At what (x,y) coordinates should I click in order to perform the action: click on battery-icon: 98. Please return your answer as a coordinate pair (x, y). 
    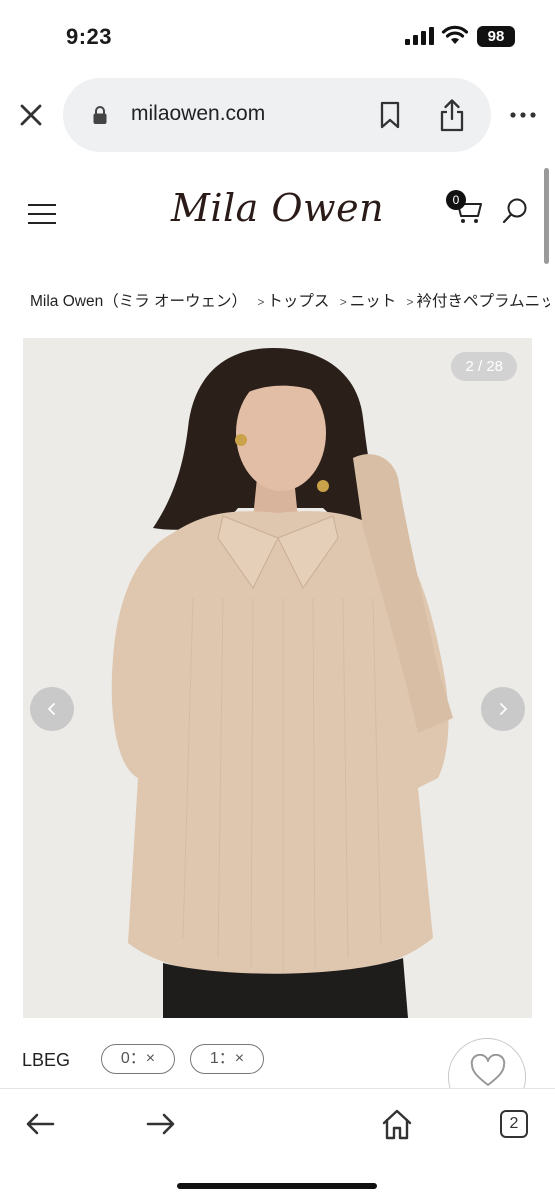
    Looking at the image, I should click on (496, 36).